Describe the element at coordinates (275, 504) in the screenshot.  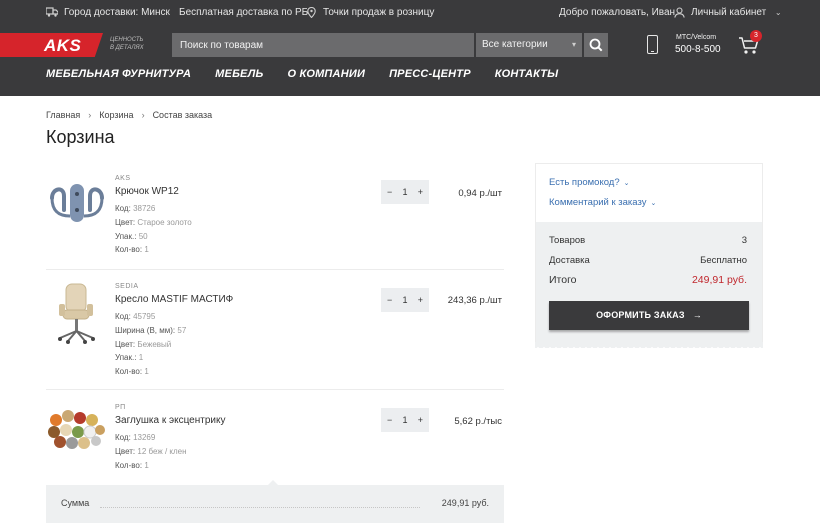
I see `cart-sum-bar: Сумма 249,91 руб.` at that location.